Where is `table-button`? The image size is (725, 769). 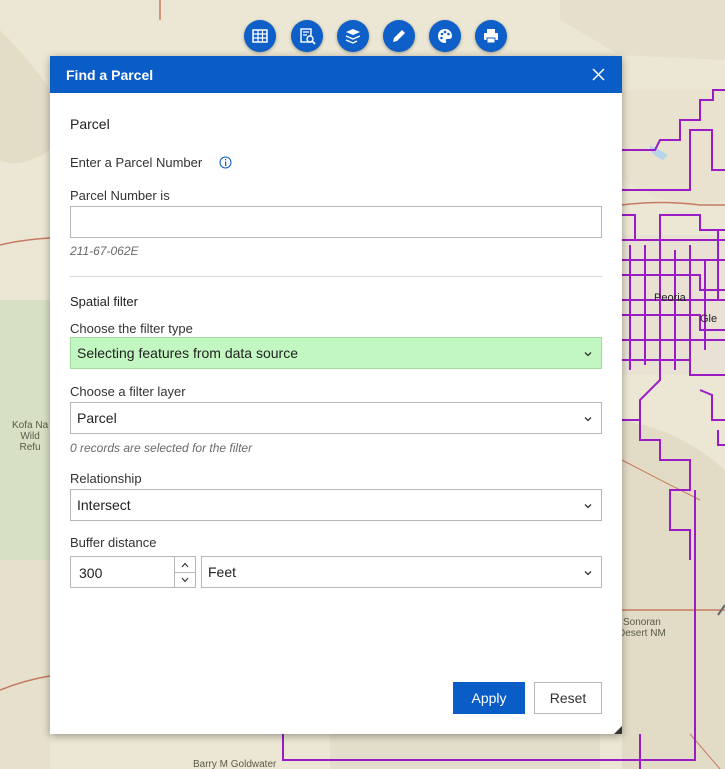
table-button is located at coordinates (260, 36).